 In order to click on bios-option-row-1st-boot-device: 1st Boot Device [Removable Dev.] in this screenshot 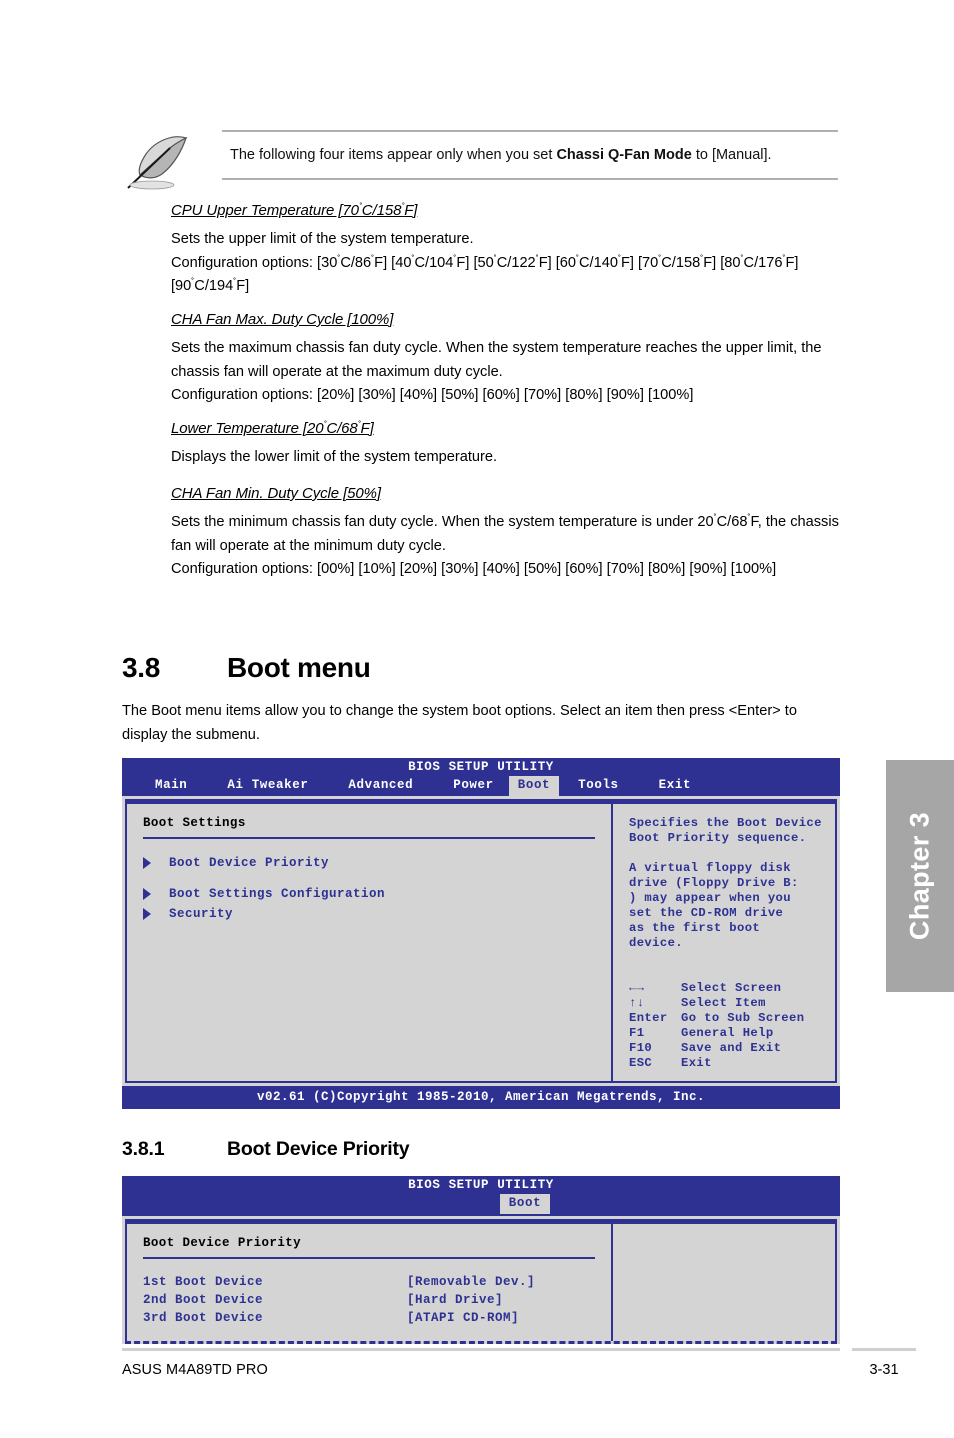, I will do `click(369, 1282)`.